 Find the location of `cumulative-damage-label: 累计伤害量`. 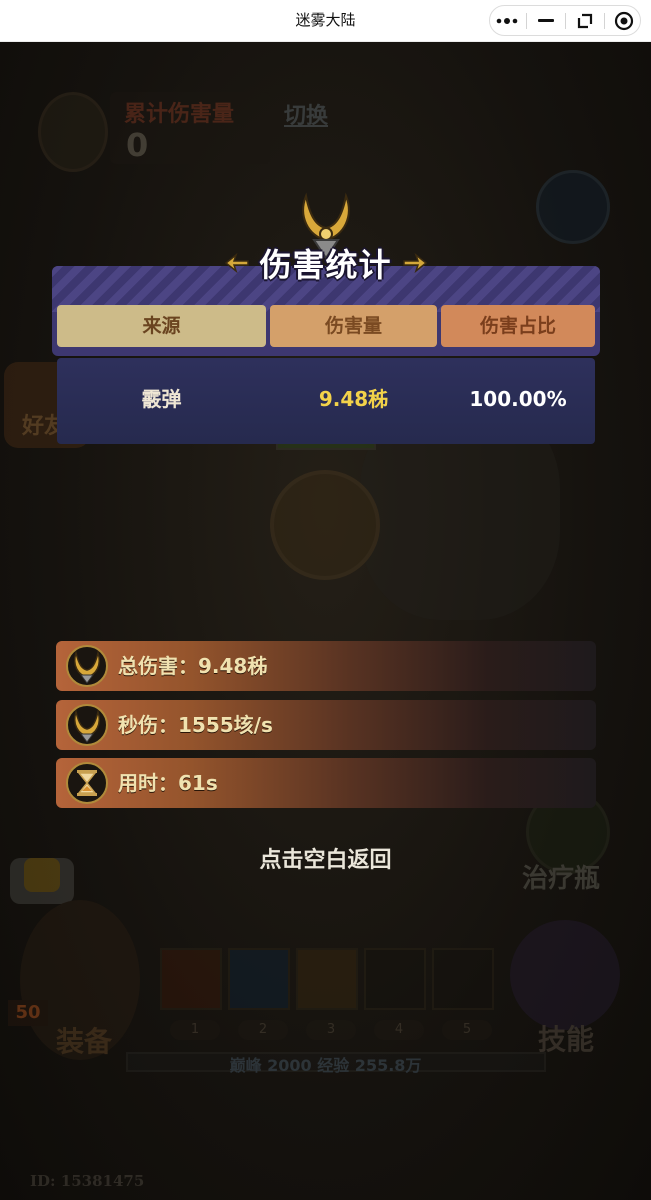

cumulative-damage-label: 累计伤害量 is located at coordinates (179, 114).